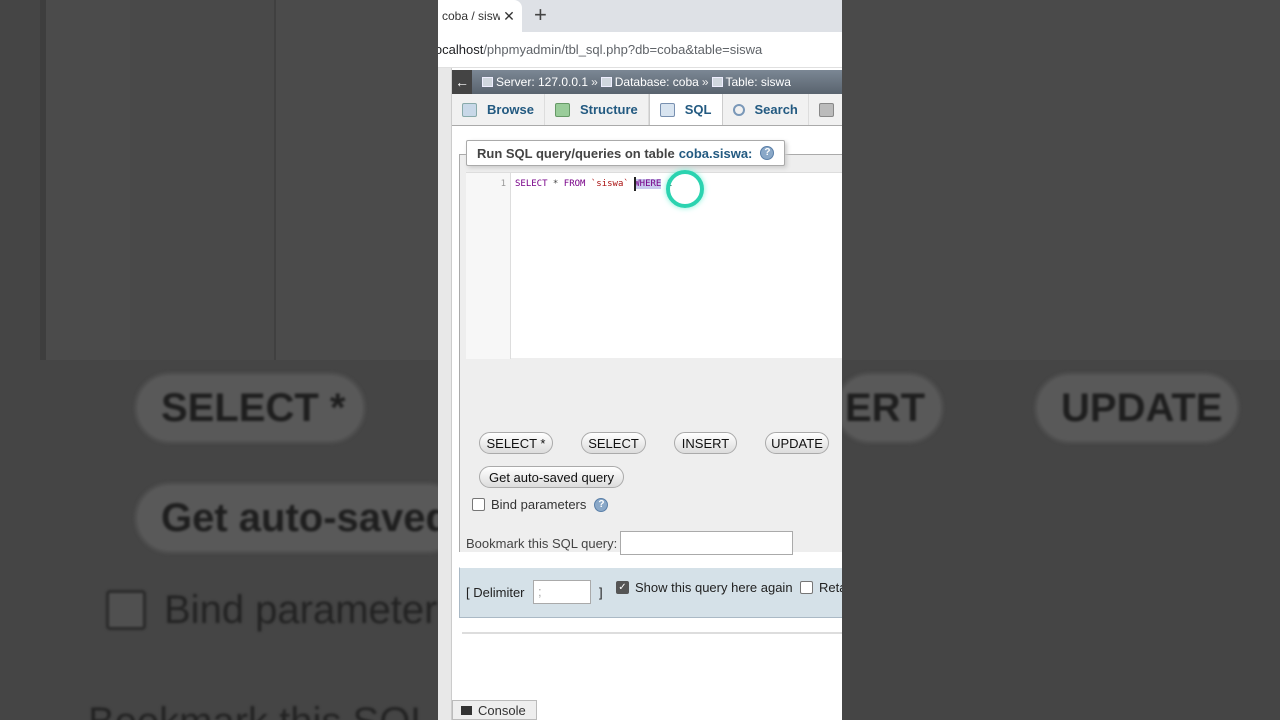 Image resolution: width=1280 pixels, height=720 pixels. Describe the element at coordinates (652, 633) in the screenshot. I see `divider` at that location.